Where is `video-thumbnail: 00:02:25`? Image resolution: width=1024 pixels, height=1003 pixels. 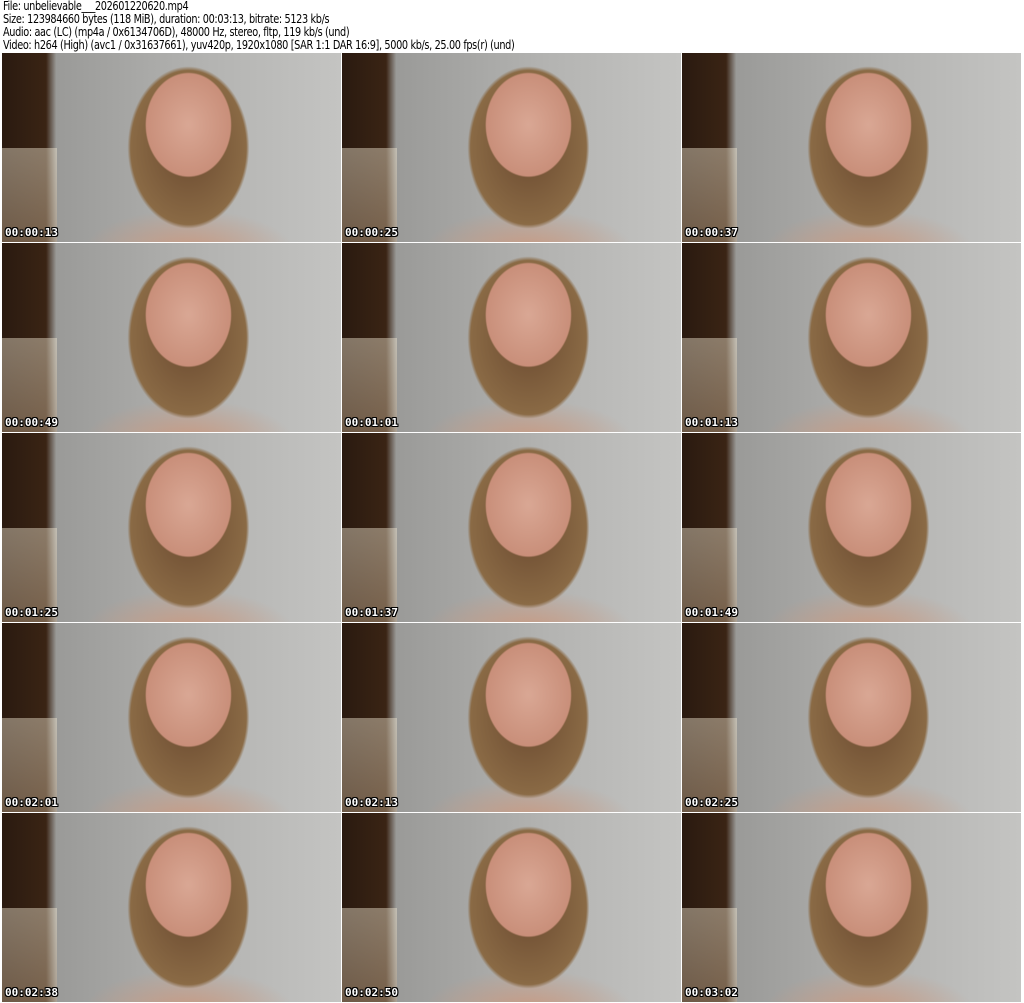
video-thumbnail: 00:02:25 is located at coordinates (851, 717).